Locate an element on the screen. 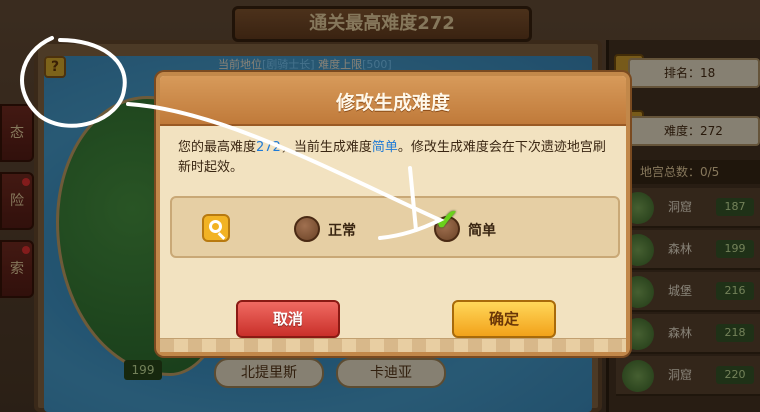 The width and height of the screenshot is (760, 412). dialog-title: 修改生成难度 is located at coordinates (392, 103).